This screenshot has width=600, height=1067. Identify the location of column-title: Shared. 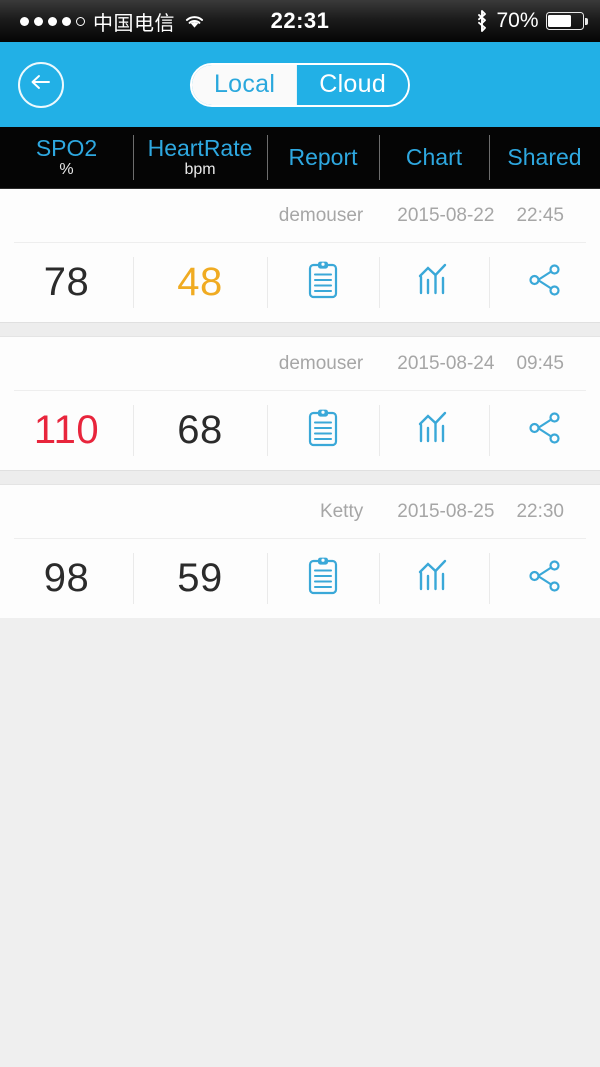
(544, 157).